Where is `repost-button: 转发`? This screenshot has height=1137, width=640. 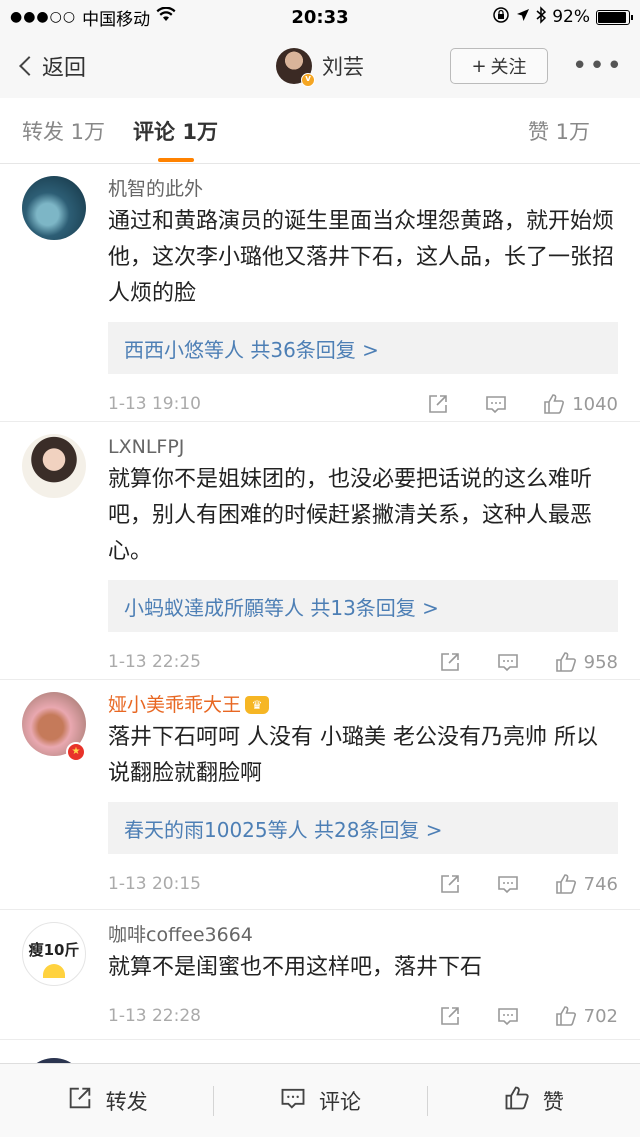 repost-button: 转发 is located at coordinates (106, 1100).